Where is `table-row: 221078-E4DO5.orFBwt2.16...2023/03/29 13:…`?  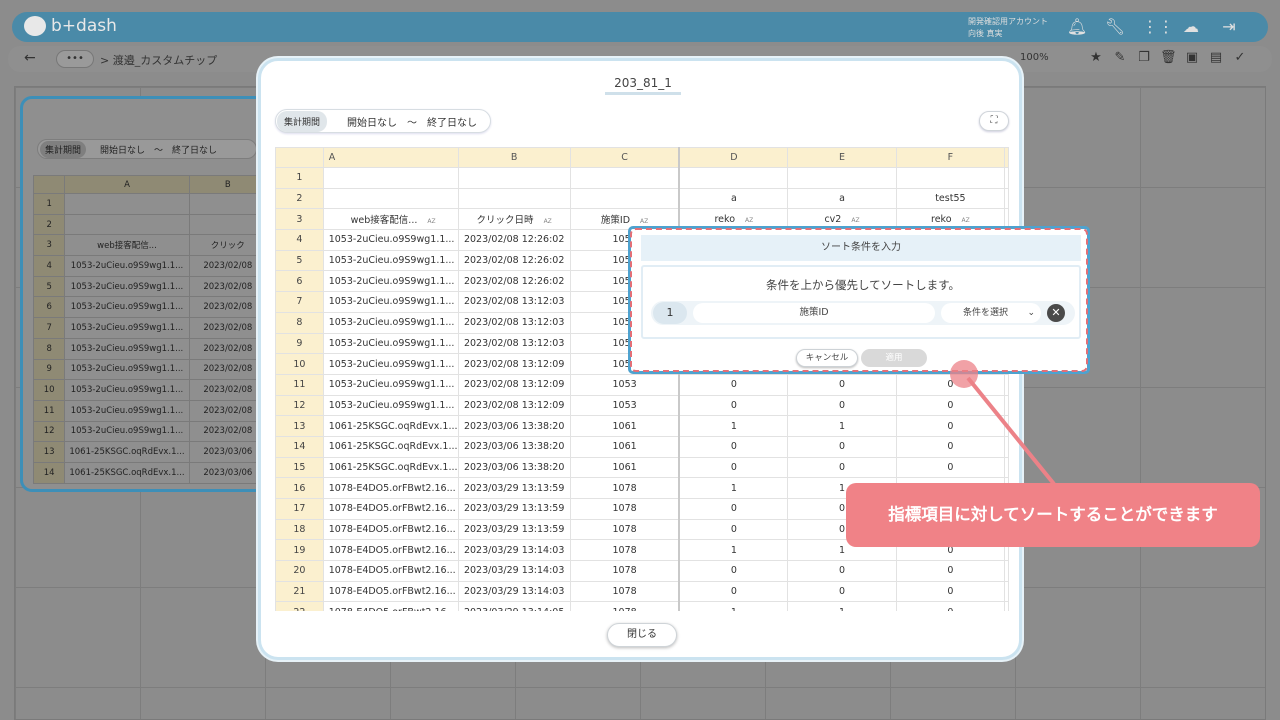 table-row: 221078-E4DO5.orFBwt2.16...2023/03/29 13:… is located at coordinates (642, 606).